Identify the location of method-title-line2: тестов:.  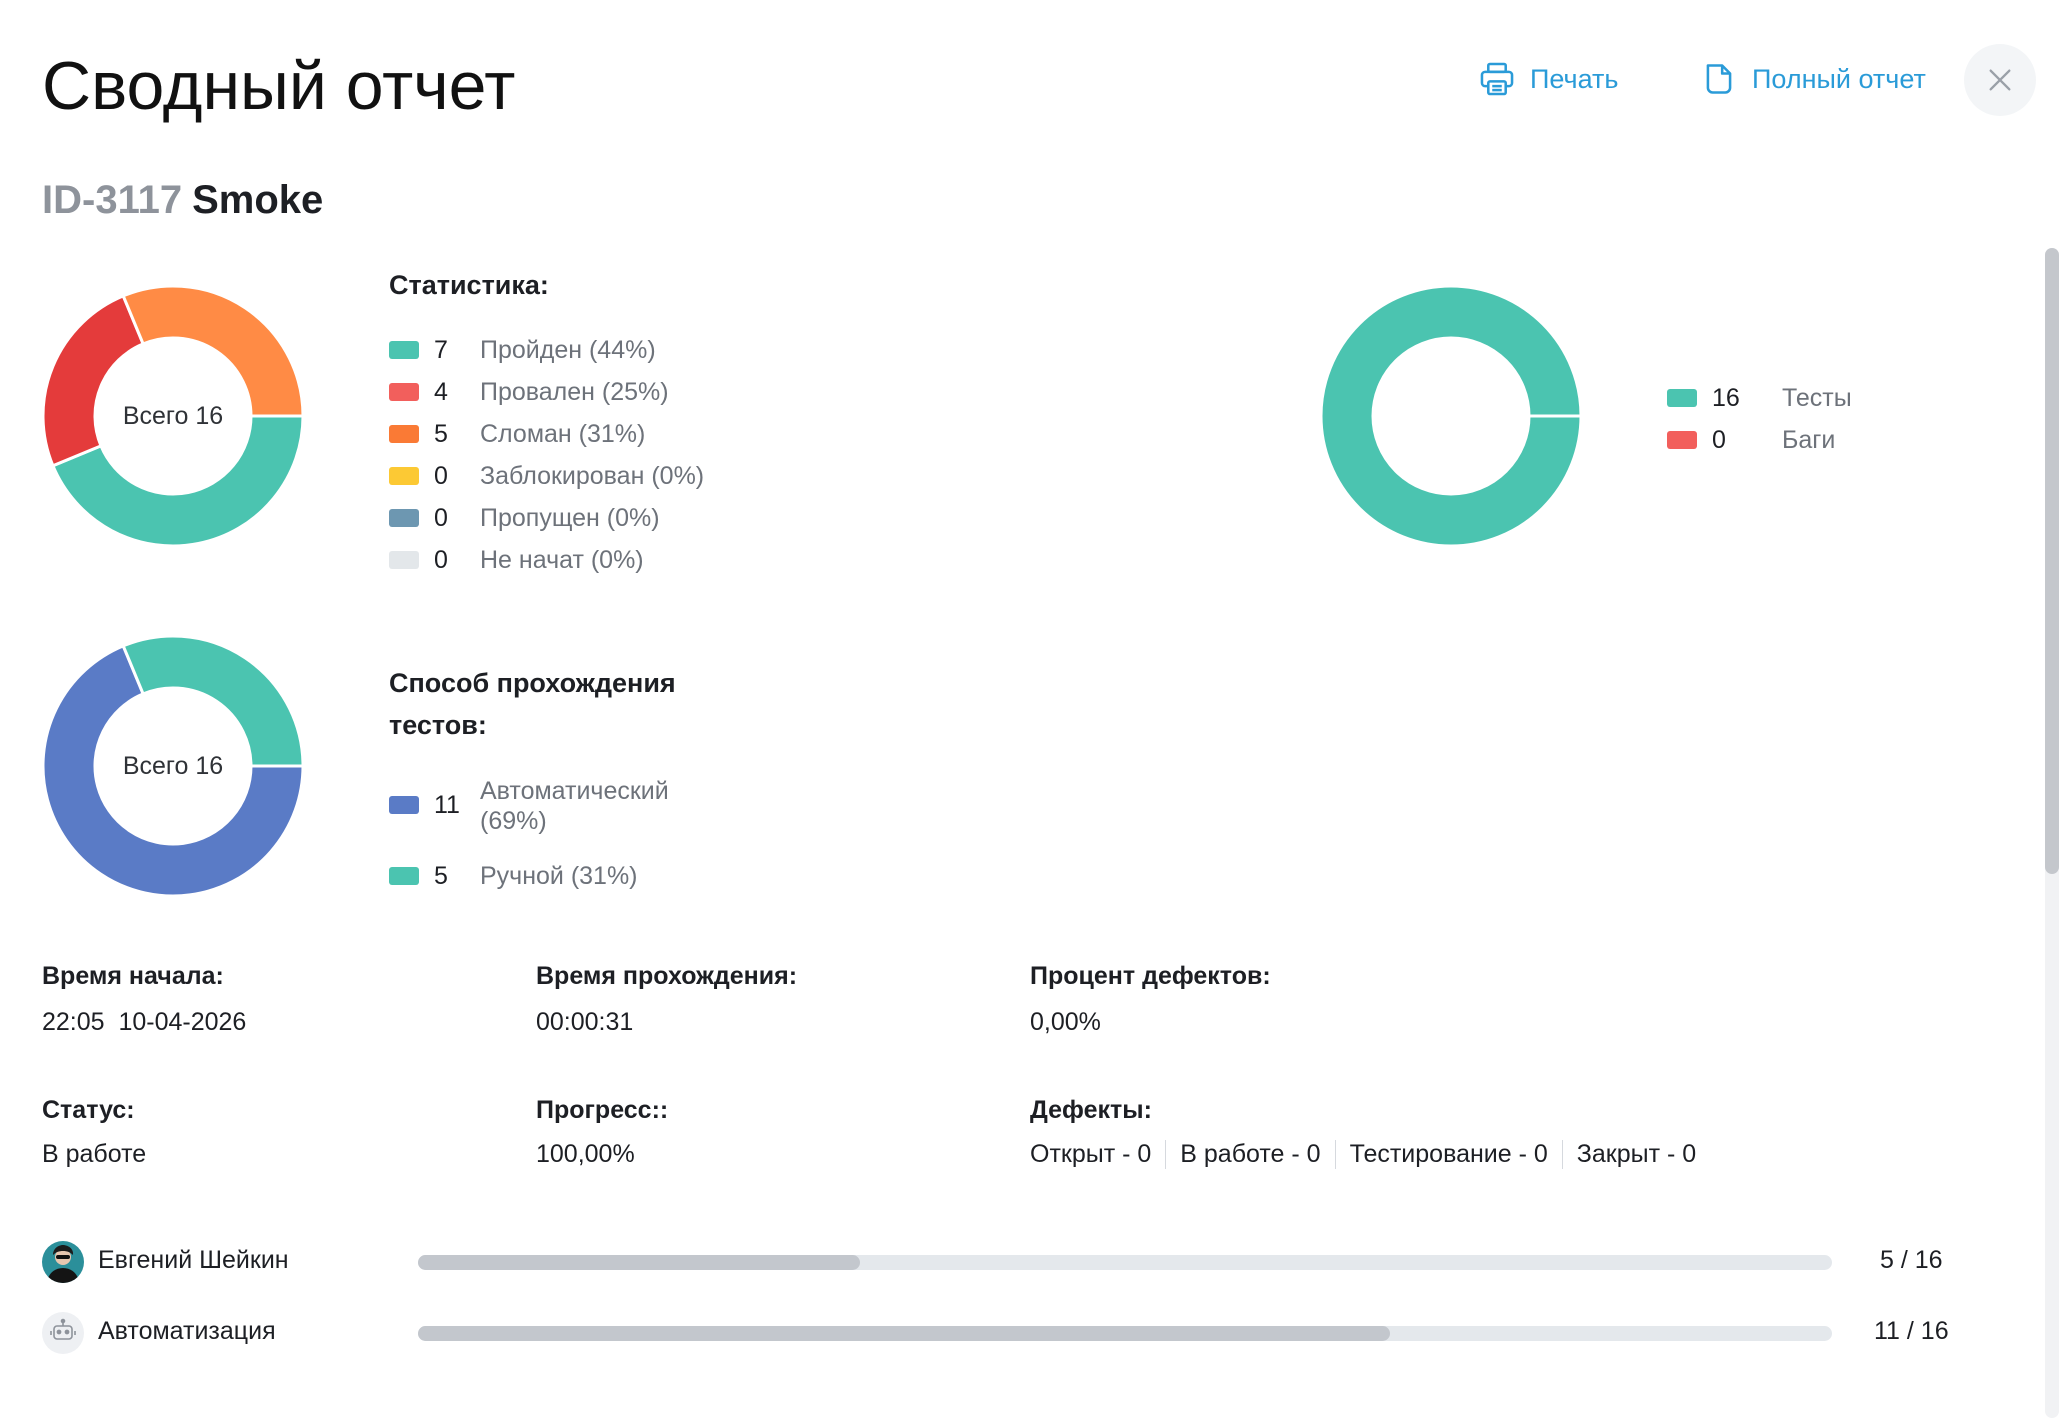
(438, 725).